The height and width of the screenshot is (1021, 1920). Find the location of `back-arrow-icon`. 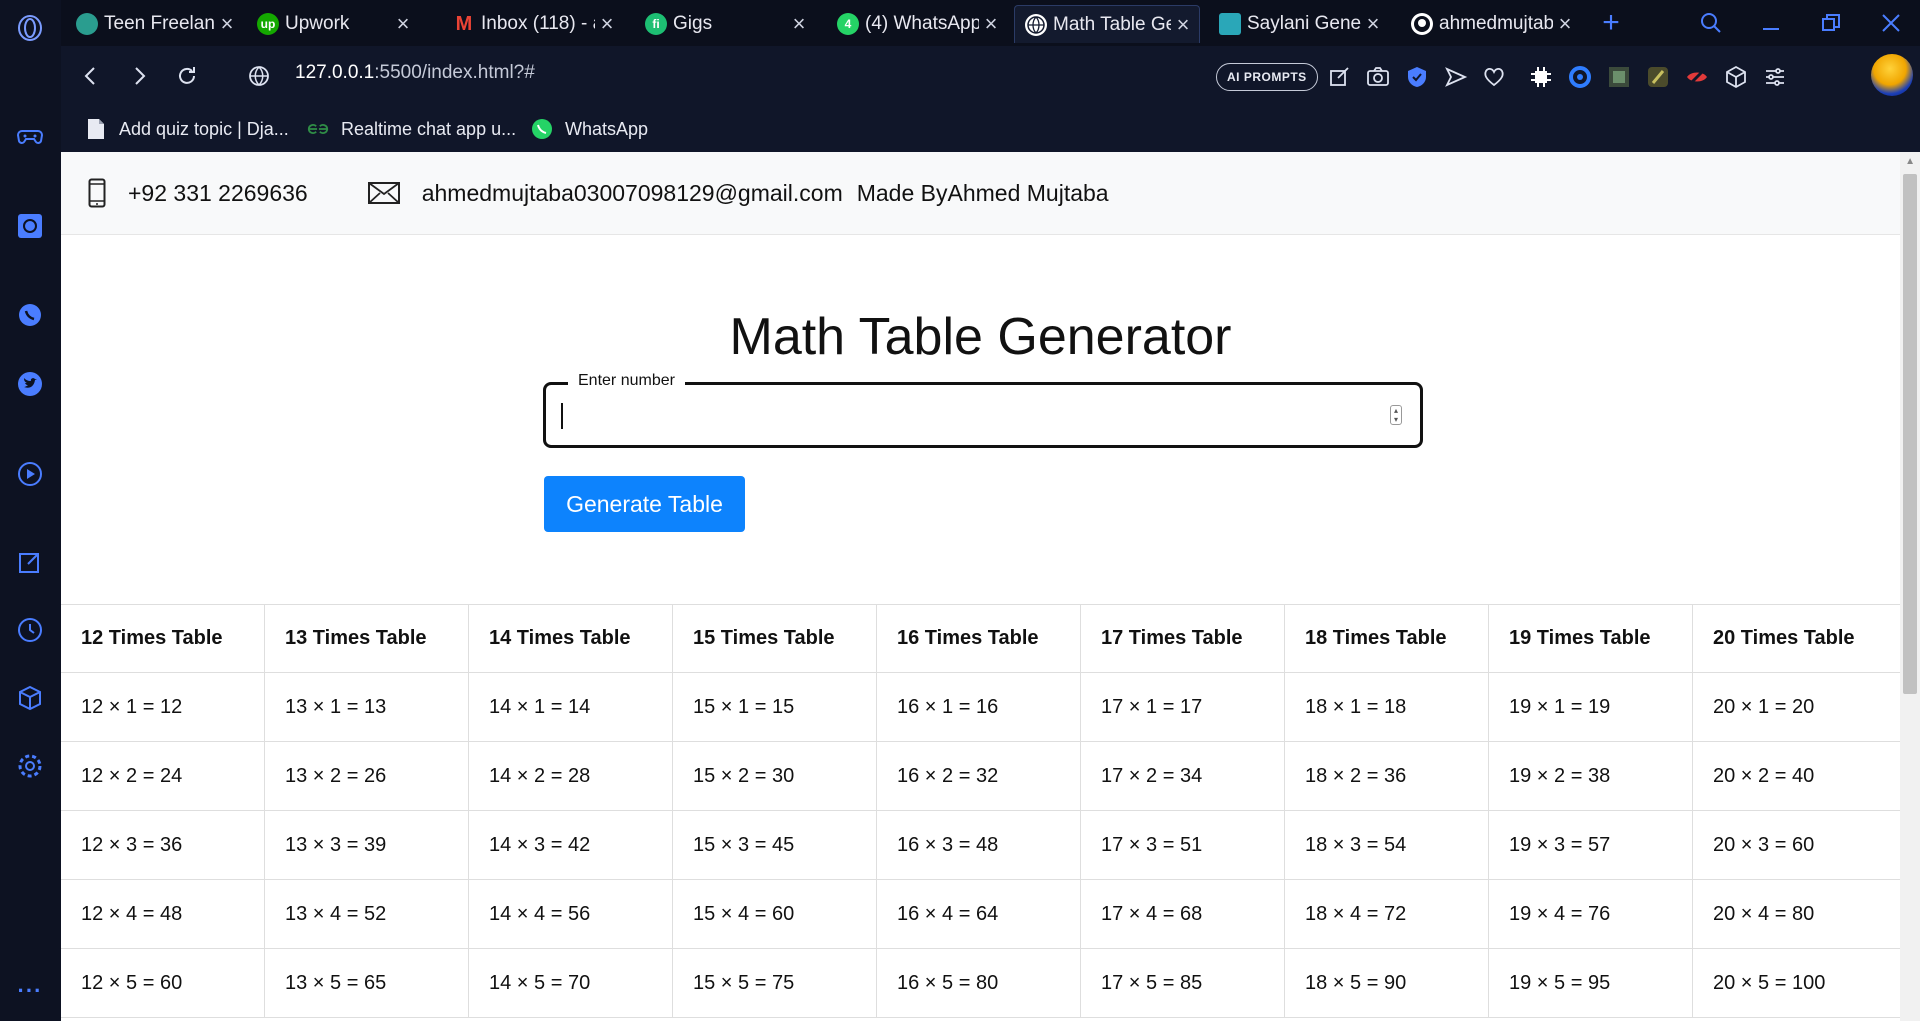

back-arrow-icon is located at coordinates (91, 76).